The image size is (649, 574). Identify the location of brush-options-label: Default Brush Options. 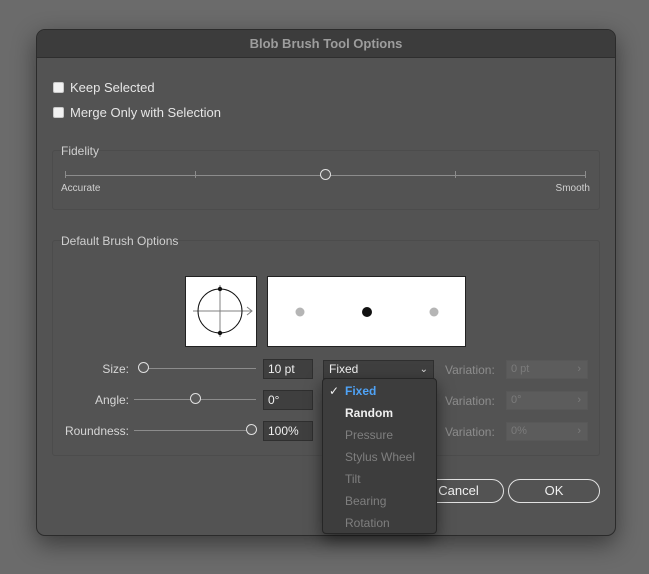
(120, 241).